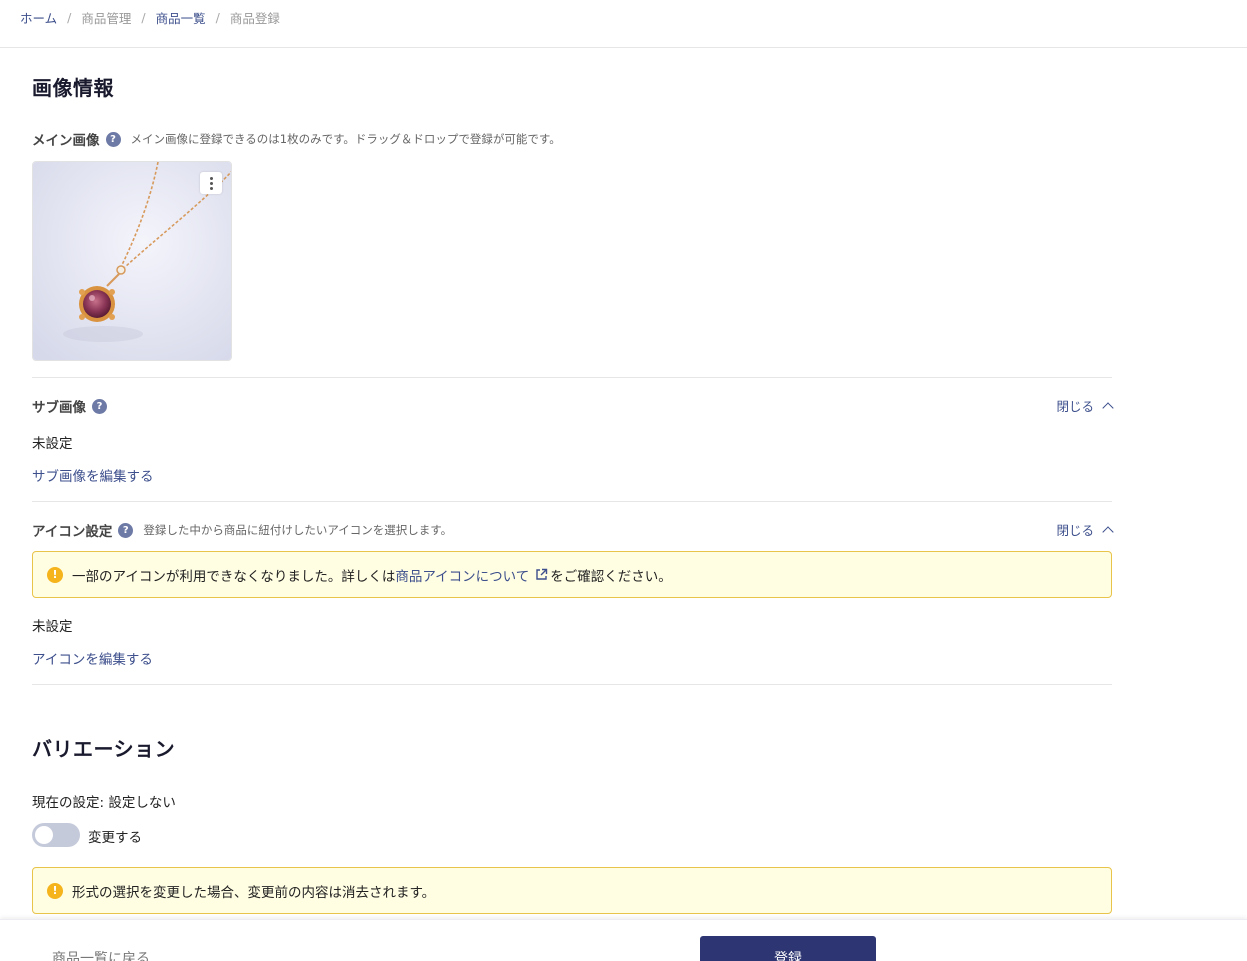  I want to click on variation-notice-text: 形式の選択を変更した場合、変更前の内容は消去されます。, so click(254, 892).